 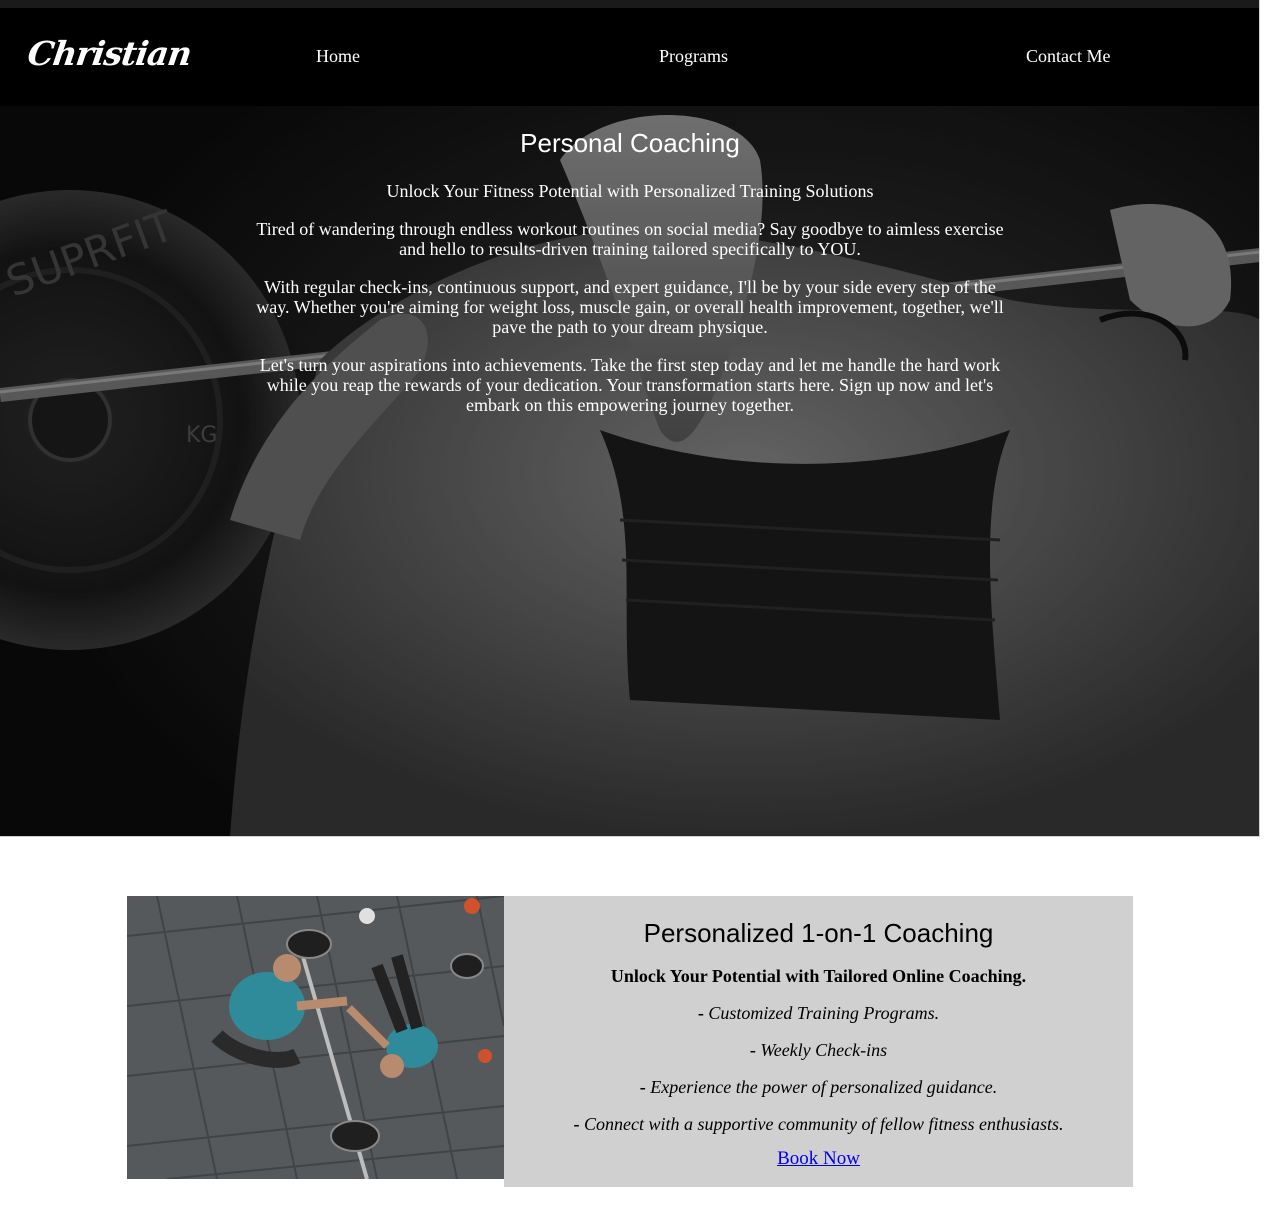 I want to click on feature-item: - Customized Training Programs., so click(x=818, y=1013).